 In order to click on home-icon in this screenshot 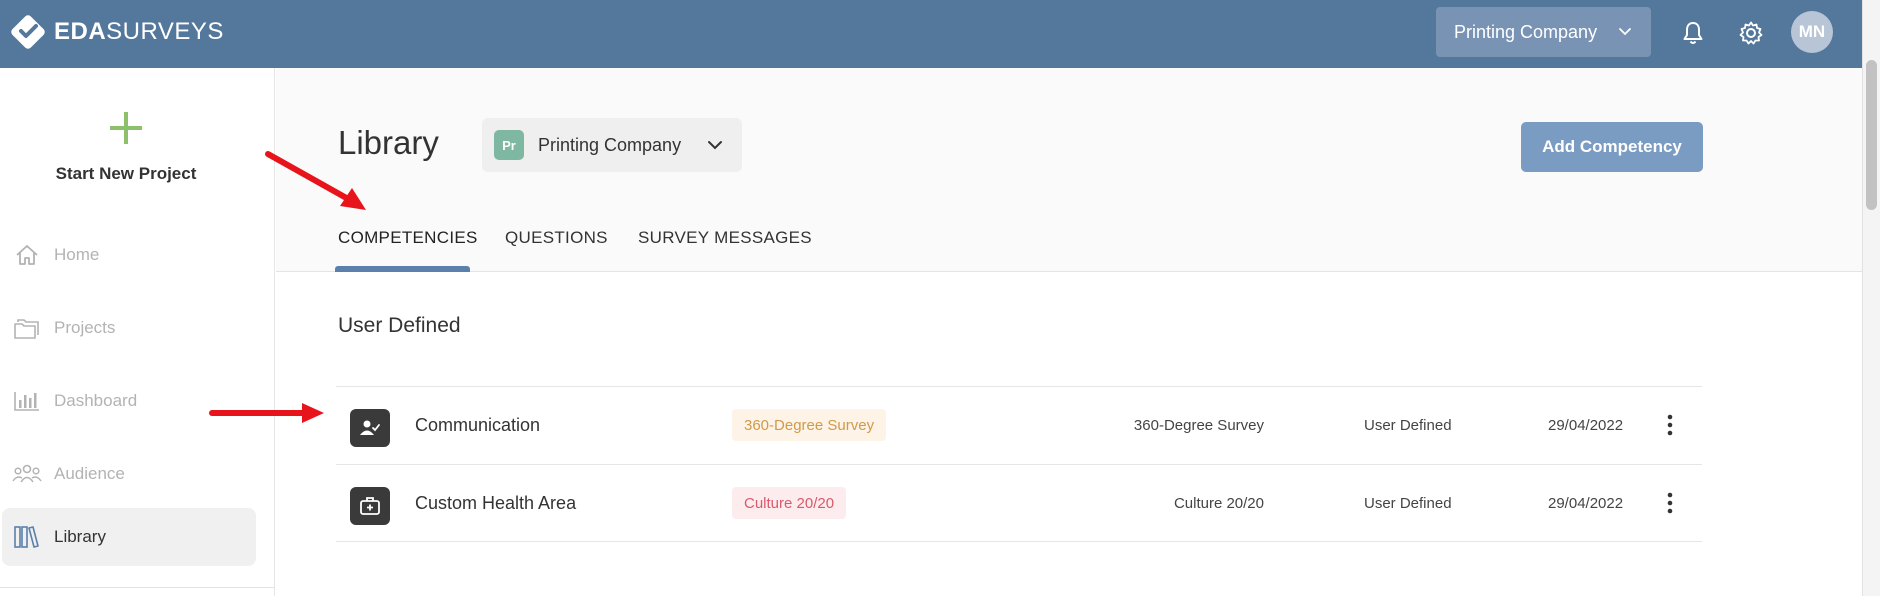, I will do `click(27, 255)`.